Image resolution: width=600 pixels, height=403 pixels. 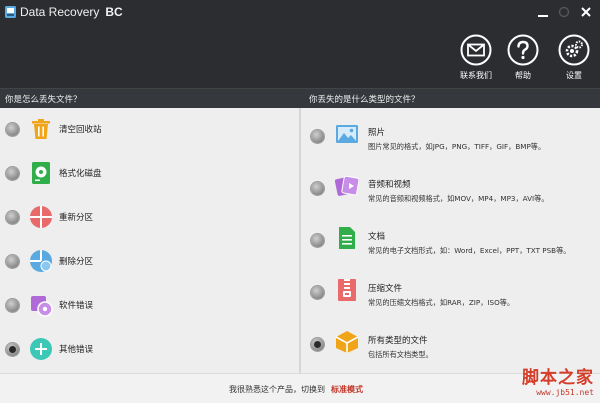 What do you see at coordinates (377, 237) in the screenshot?
I see `file-type-title: 文档` at bounding box center [377, 237].